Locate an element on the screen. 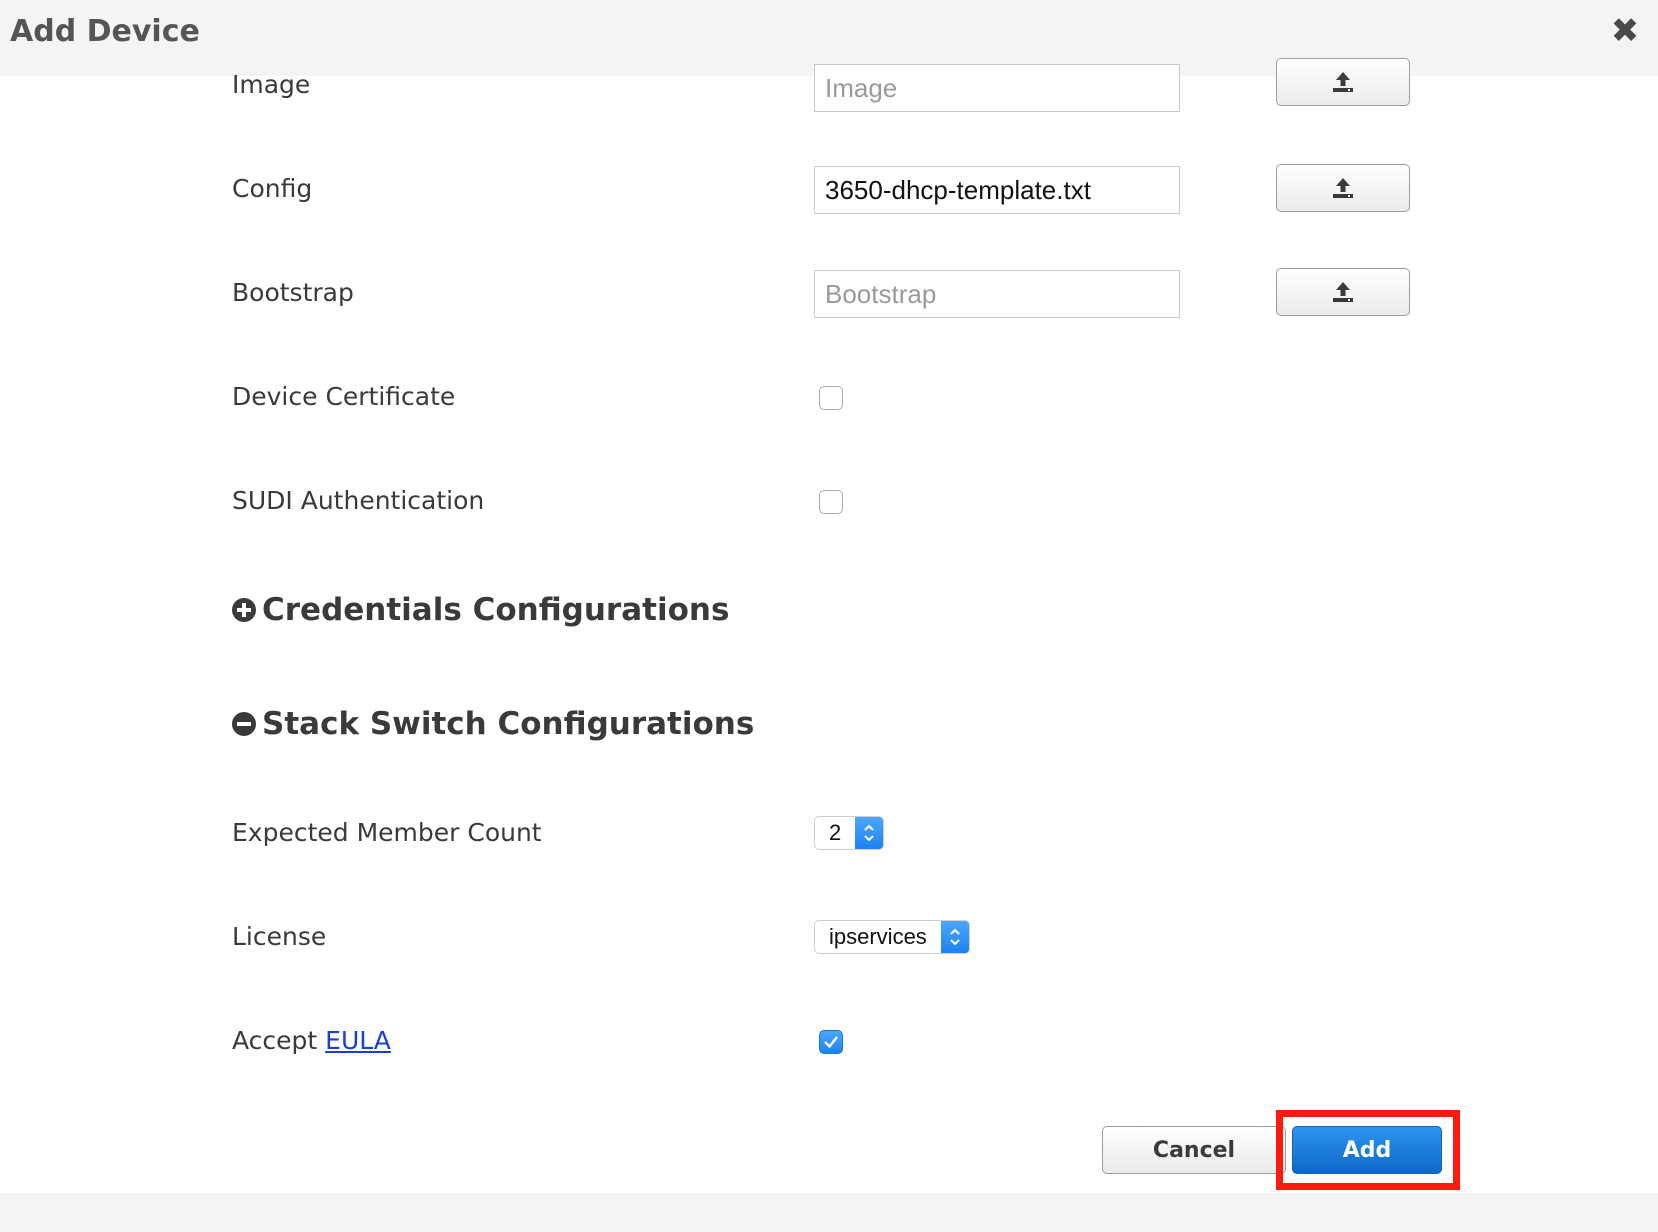  checkmark-icon is located at coordinates (831, 1042).